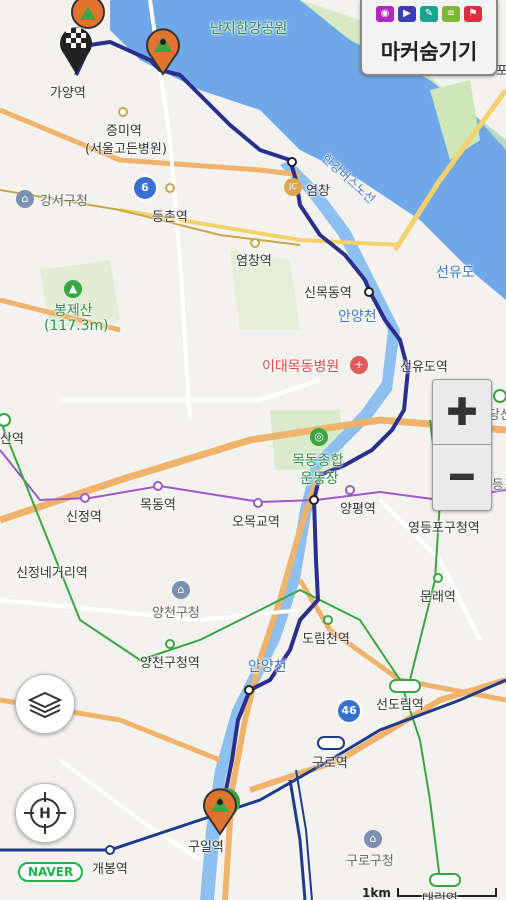 This screenshot has height=900, width=506. What do you see at coordinates (376, 893) in the screenshot?
I see `scale-label: 1km` at bounding box center [376, 893].